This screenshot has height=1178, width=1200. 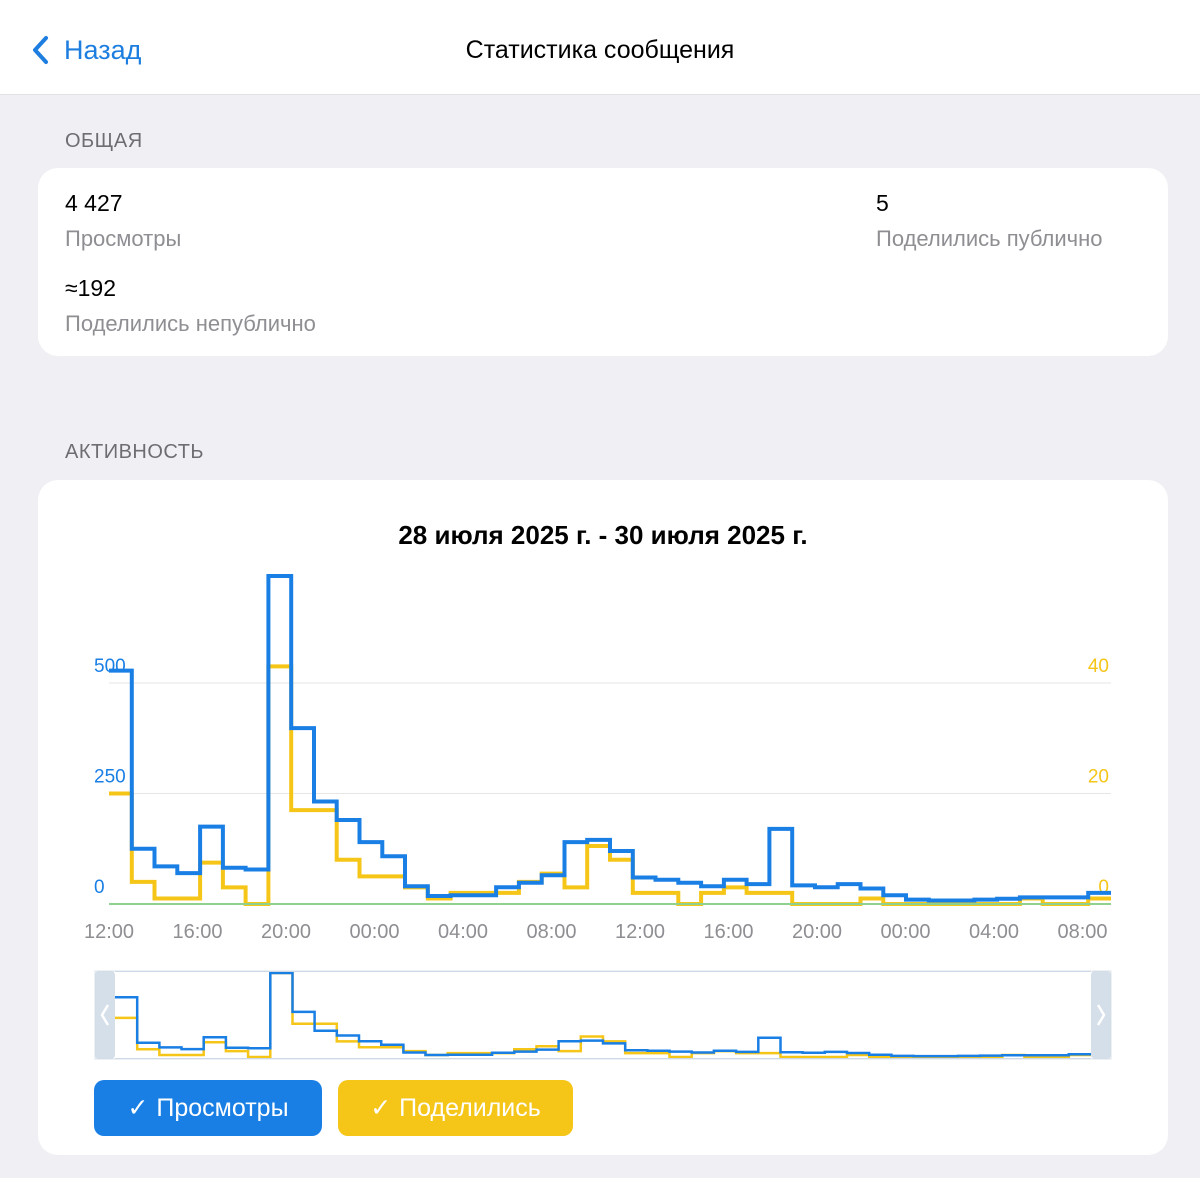 What do you see at coordinates (222, 1107) in the screenshot?
I see `toggle-views-label: Просмотры` at bounding box center [222, 1107].